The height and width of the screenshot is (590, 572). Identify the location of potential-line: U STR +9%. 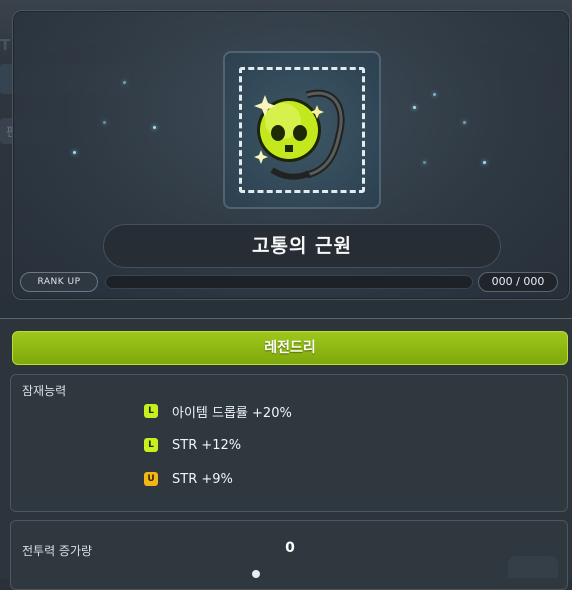
(188, 479).